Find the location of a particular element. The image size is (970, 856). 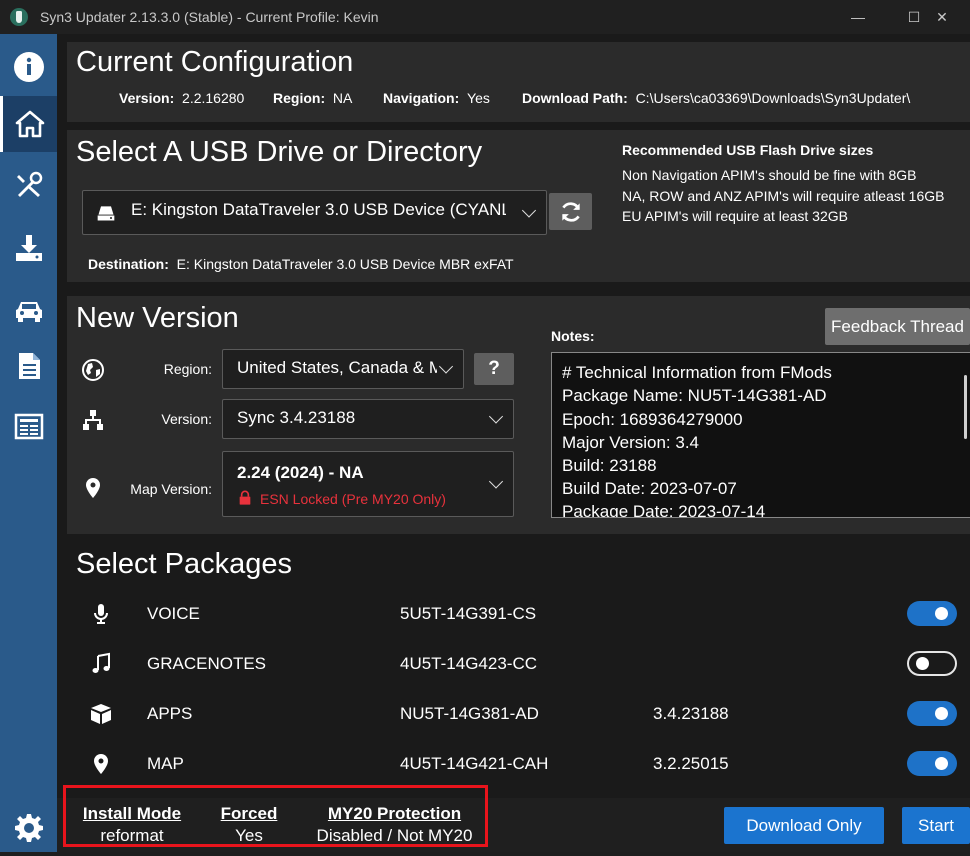

notes-line: Epoch: 1689364279000 is located at coordinates (652, 419).